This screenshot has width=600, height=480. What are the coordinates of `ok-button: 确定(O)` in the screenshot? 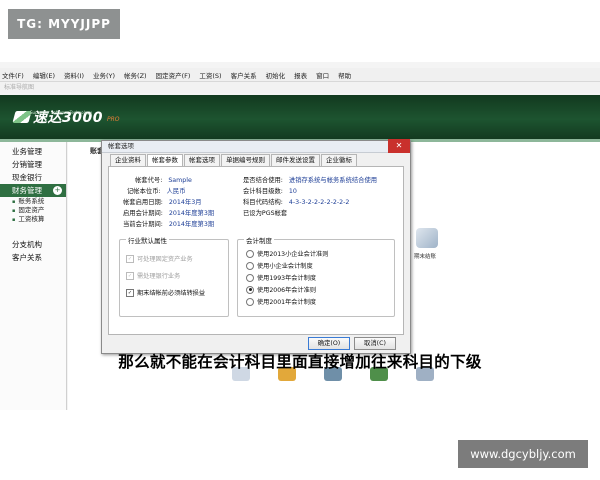 It's located at (329, 343).